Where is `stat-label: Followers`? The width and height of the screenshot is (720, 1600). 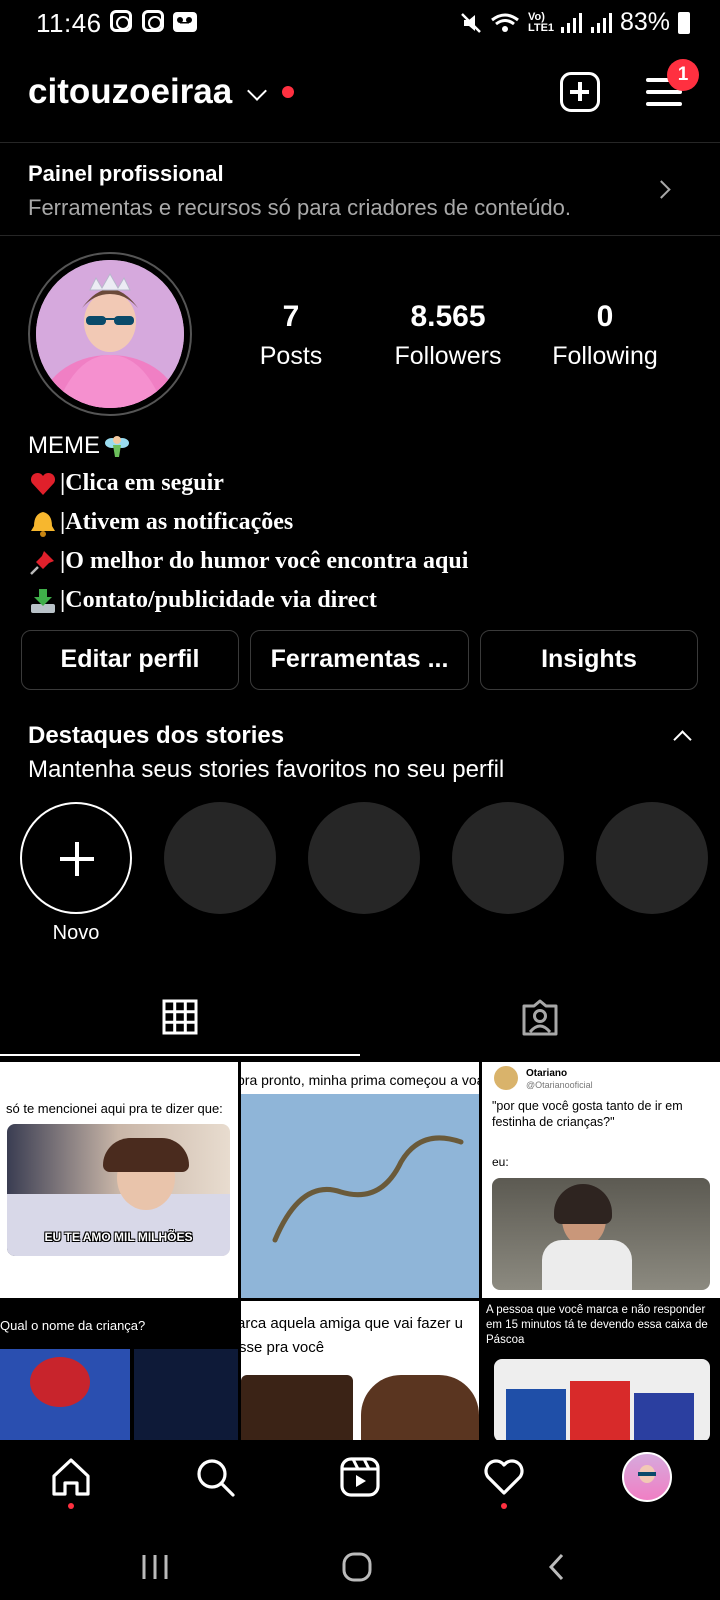 stat-label: Followers is located at coordinates (448, 356).